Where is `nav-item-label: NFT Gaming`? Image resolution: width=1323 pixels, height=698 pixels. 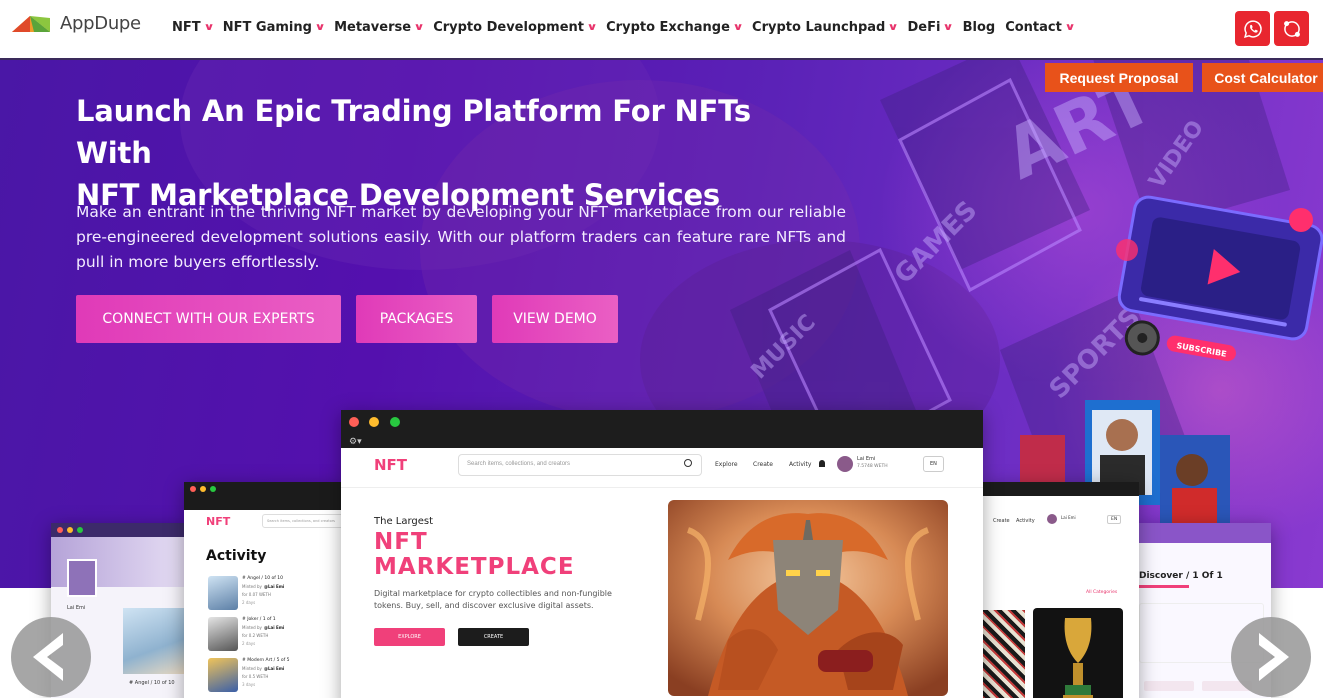 nav-item-label: NFT Gaming is located at coordinates (267, 27).